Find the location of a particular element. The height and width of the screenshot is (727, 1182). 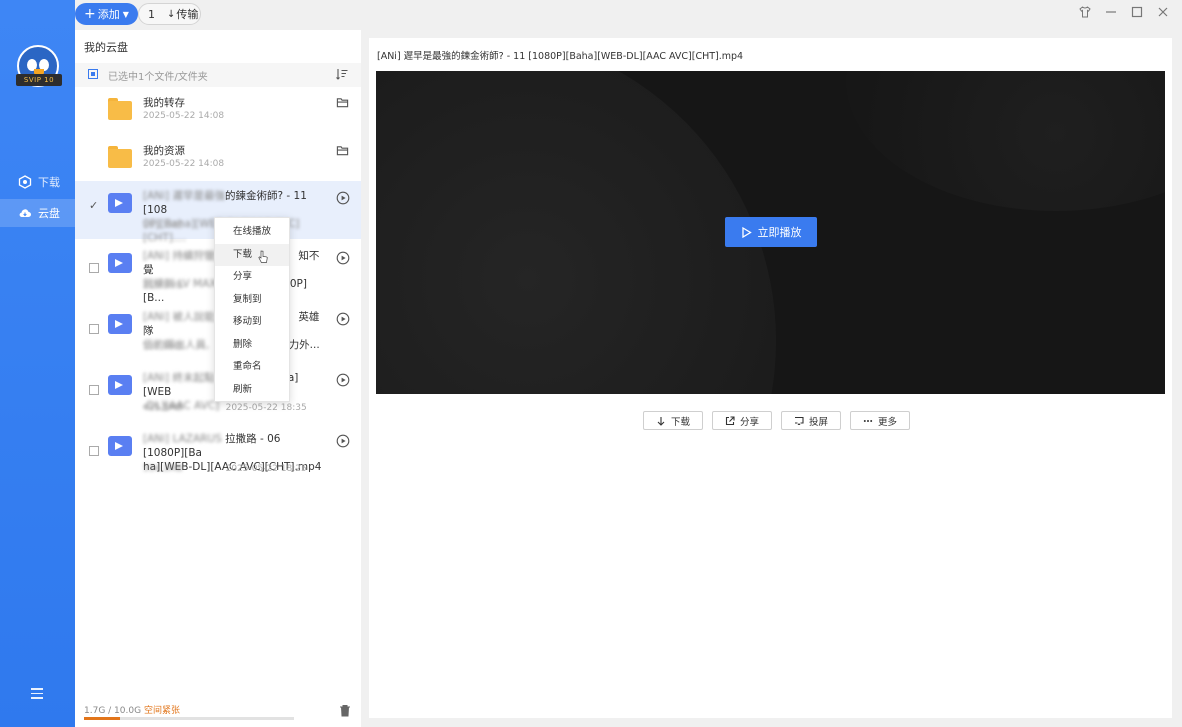

file-name-part: [ANi] 遲早是最強 is located at coordinates (184, 196).